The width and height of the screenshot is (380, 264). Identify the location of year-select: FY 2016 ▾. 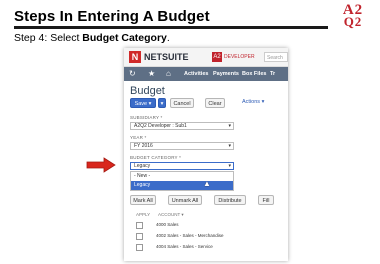
(182, 146).